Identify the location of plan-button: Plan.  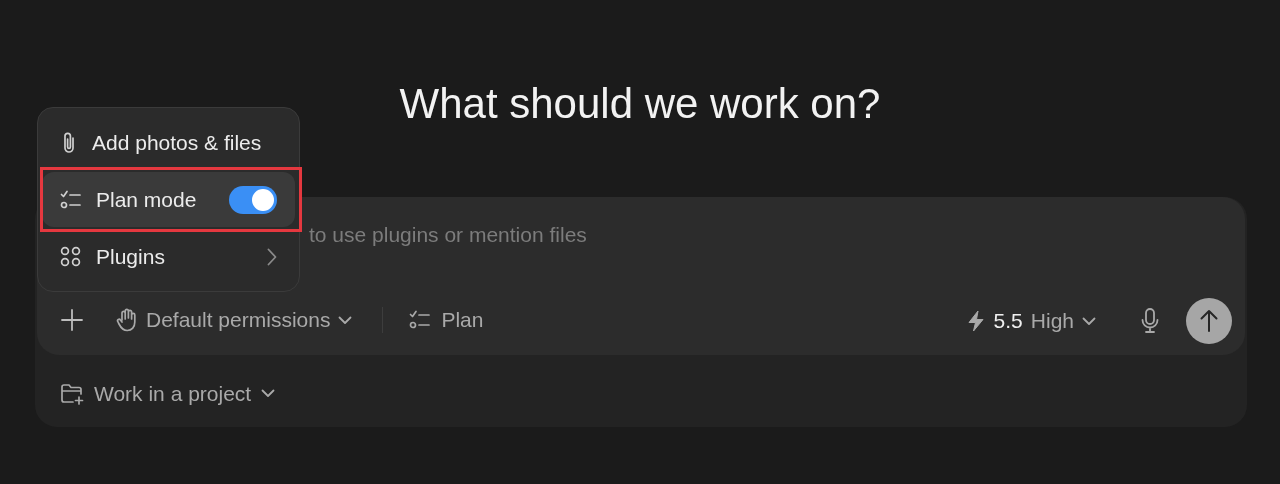
(446, 320).